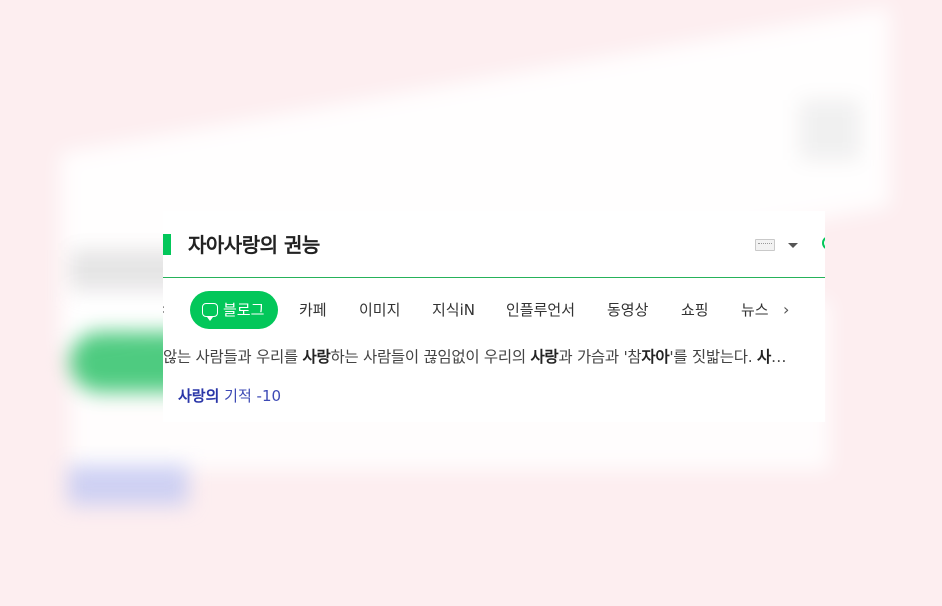 This screenshot has height=606, width=942. What do you see at coordinates (494, 310) in the screenshot?
I see `search-tabs: ‹ 블로그 카페 이미지 지식iN 인플루언서 동영상 쇼핑 뉴스 ›` at bounding box center [494, 310].